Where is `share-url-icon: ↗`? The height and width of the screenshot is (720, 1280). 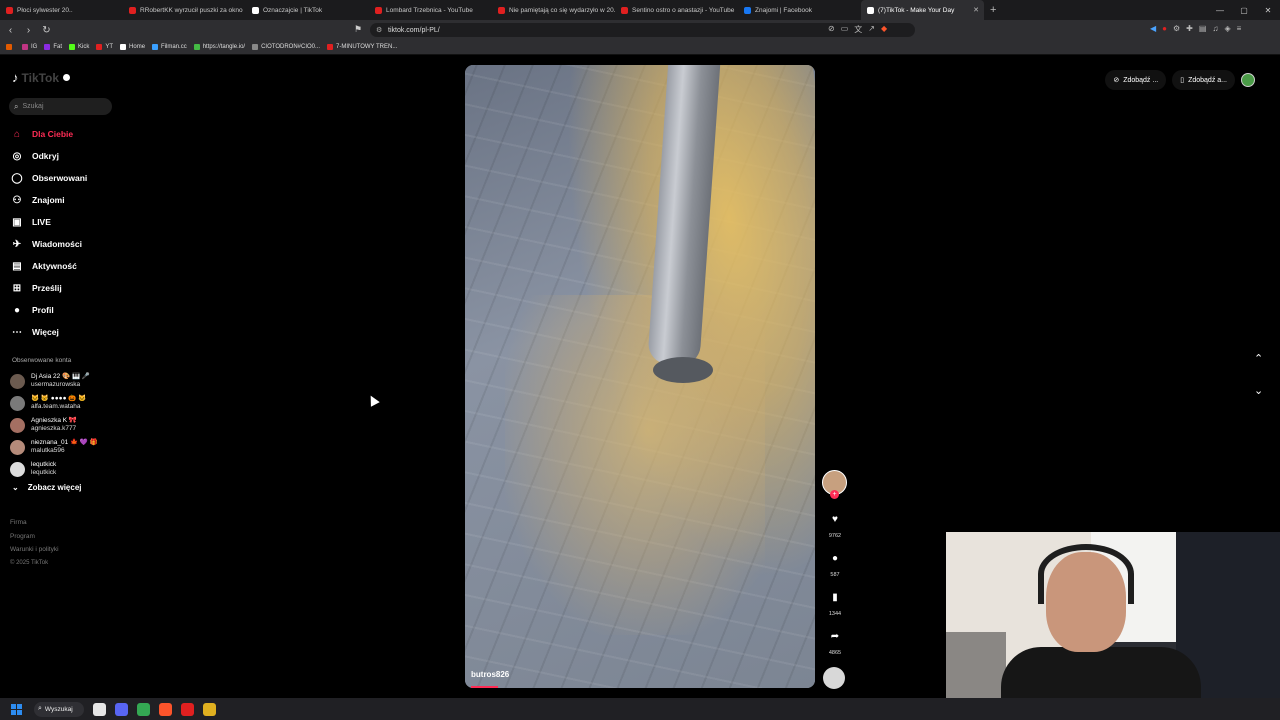
share-url-icon: ↗ is located at coordinates (871, 29).